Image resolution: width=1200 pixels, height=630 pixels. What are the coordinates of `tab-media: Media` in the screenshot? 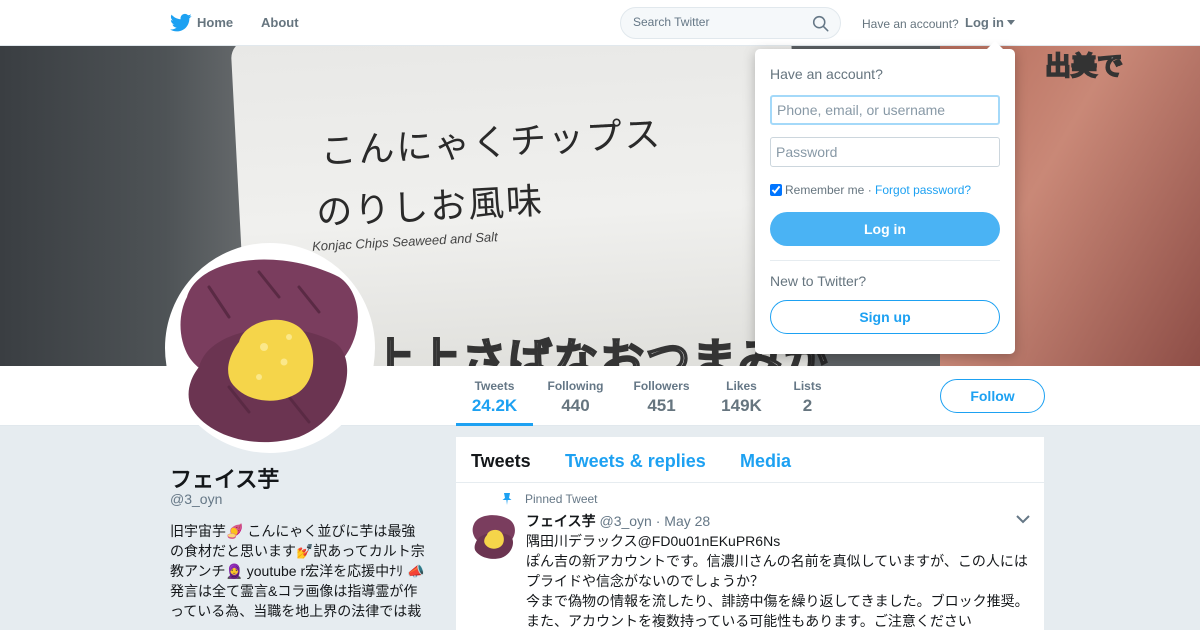 It's located at (765, 461).